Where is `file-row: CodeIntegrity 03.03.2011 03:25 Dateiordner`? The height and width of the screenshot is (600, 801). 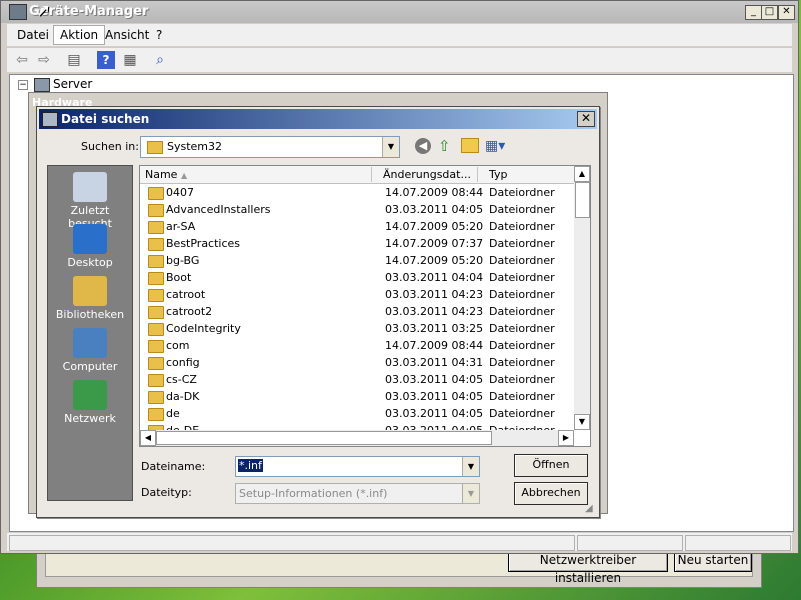
file-row: CodeIntegrity 03.03.2011 03:25 Dateiordner is located at coordinates (357, 328).